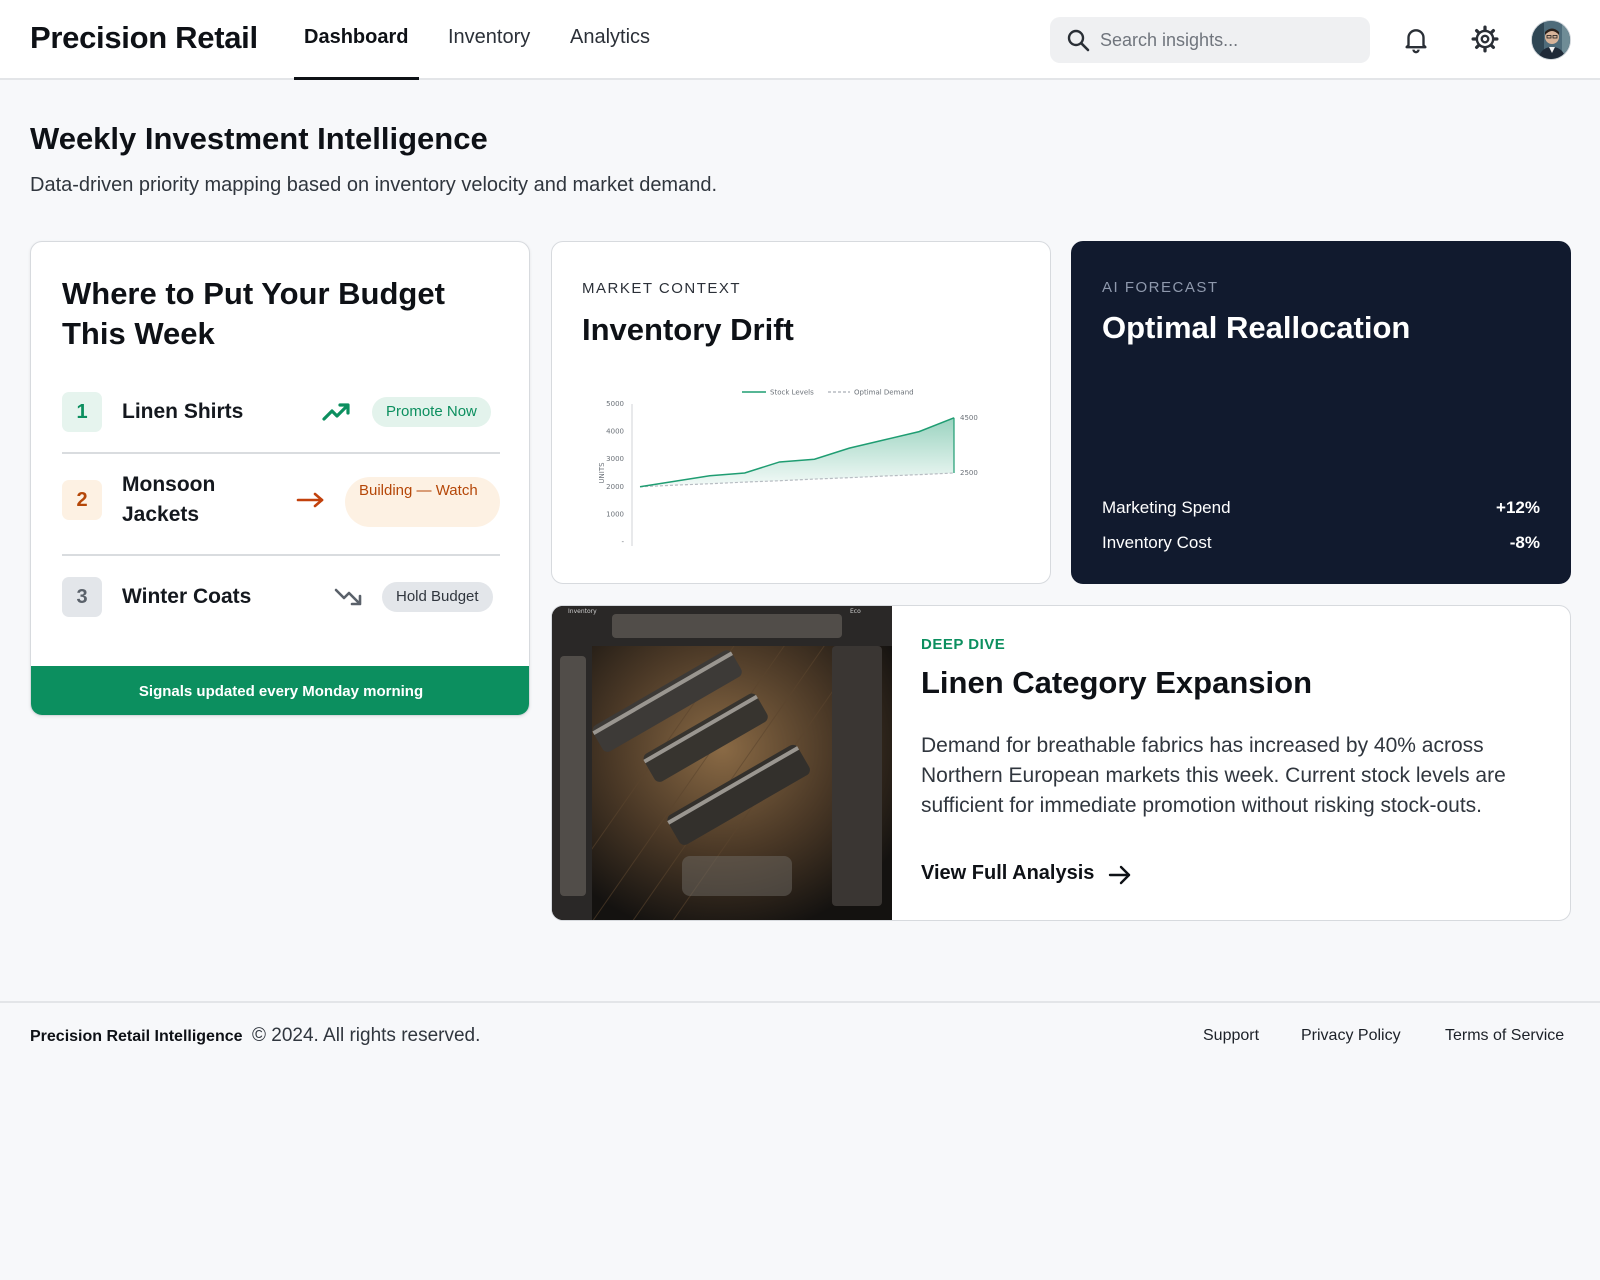  What do you see at coordinates (1230, 40) in the screenshot?
I see `search-input` at bounding box center [1230, 40].